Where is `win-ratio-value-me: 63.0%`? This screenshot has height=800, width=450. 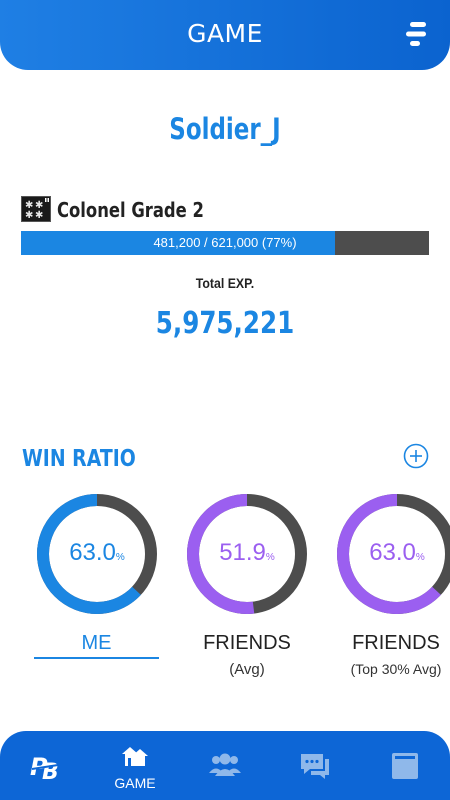
win-ratio-value-me: 63.0% is located at coordinates (97, 553).